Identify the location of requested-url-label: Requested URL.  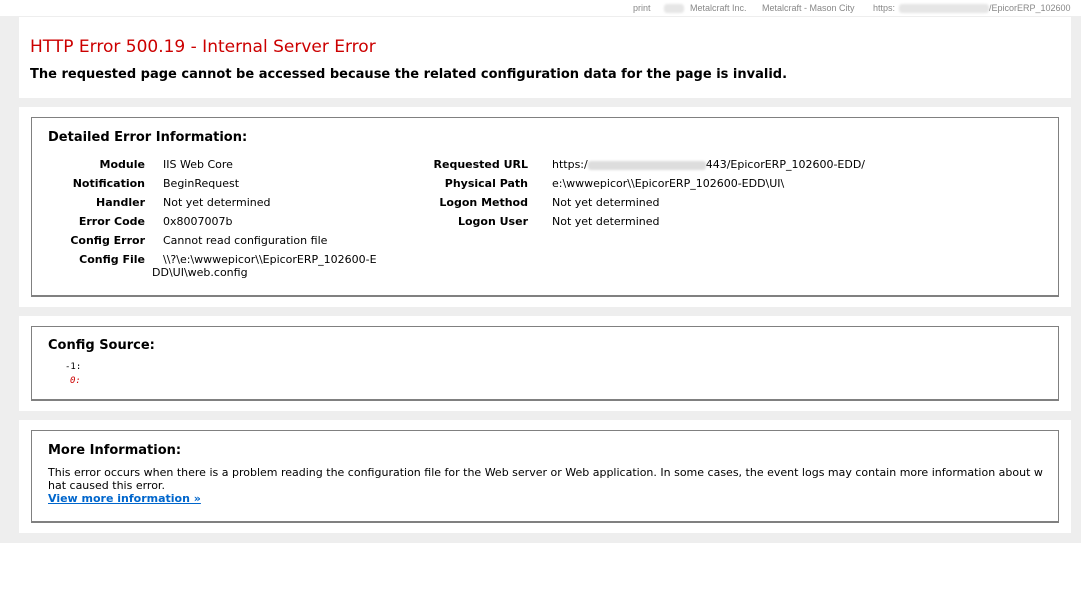
(480, 164).